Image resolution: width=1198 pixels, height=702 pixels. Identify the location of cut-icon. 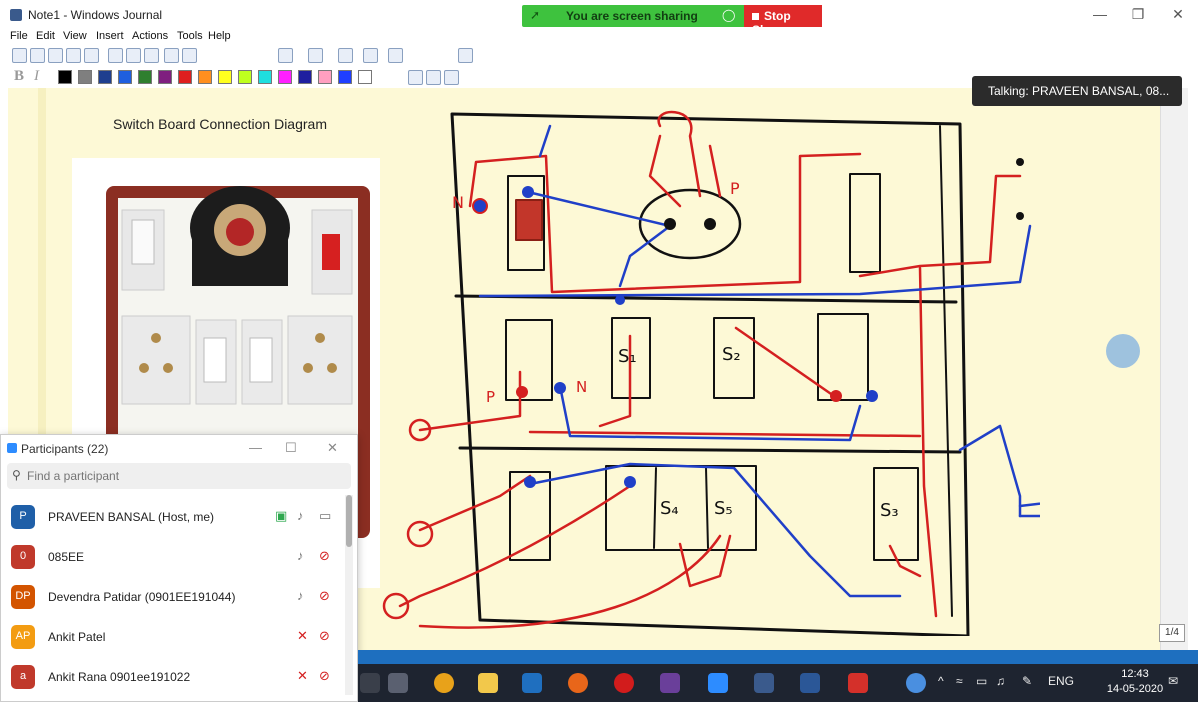
(115, 55).